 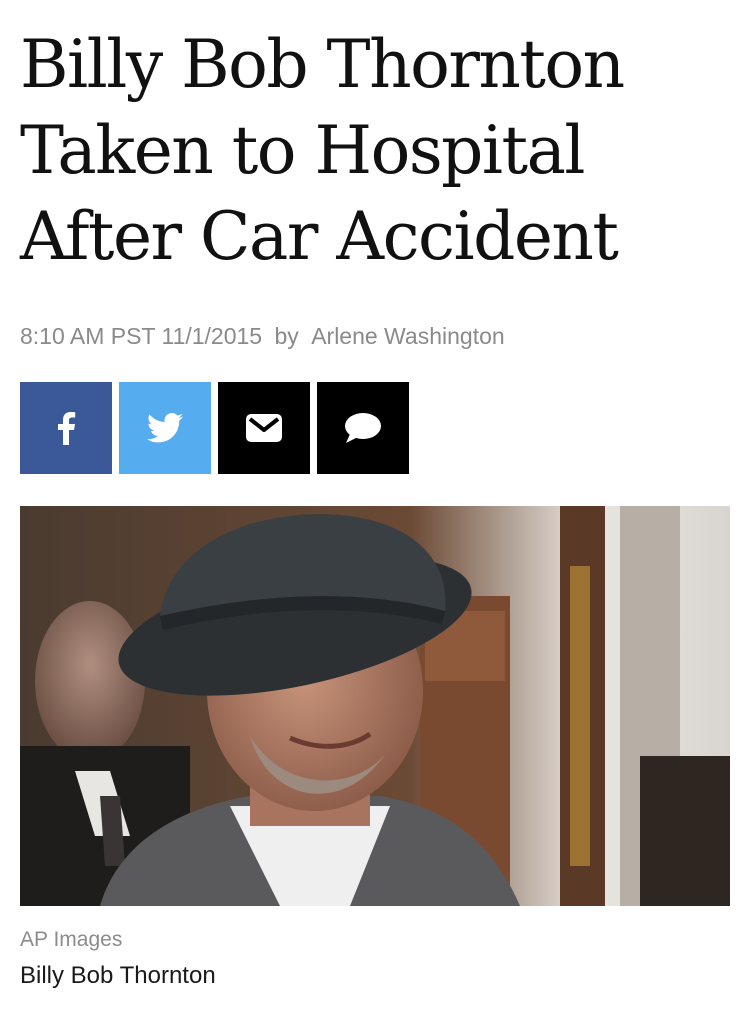 What do you see at coordinates (118, 975) in the screenshot?
I see `photo-caption: Billy Bob Thornton` at bounding box center [118, 975].